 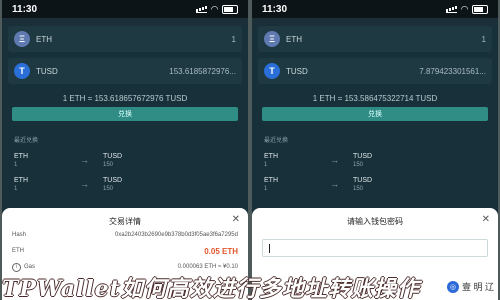 What do you see at coordinates (211, 287) in the screenshot?
I see `headline-overlay: TPWallet如何高效进行多地址转账操作` at bounding box center [211, 287].